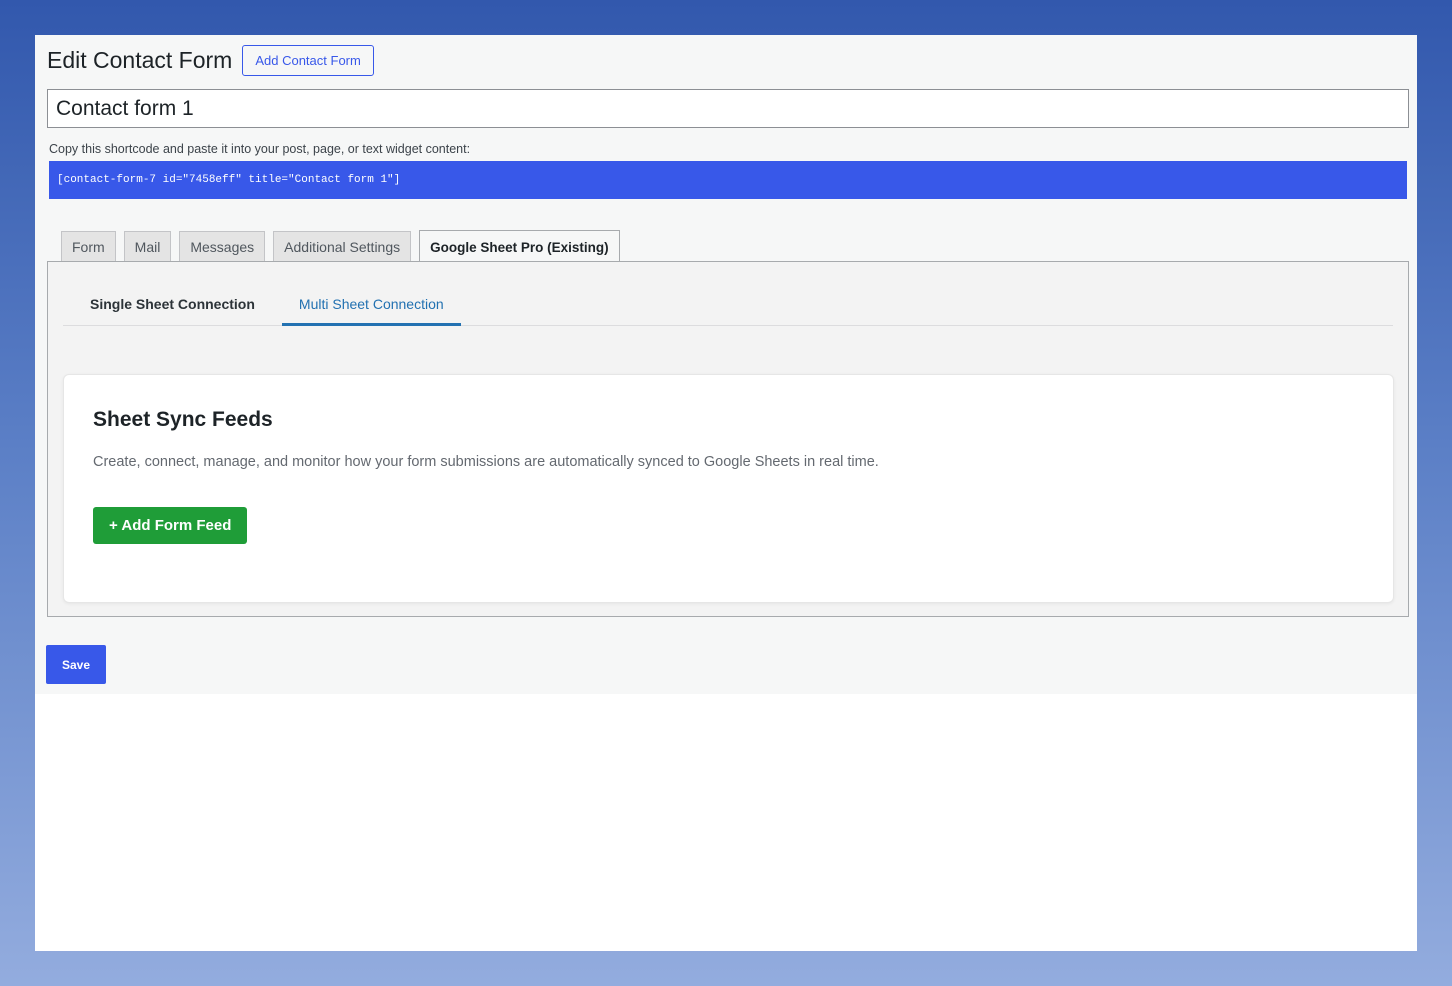  I want to click on page-header: Edit Contact Form Add Contact Form, so click(210, 60).